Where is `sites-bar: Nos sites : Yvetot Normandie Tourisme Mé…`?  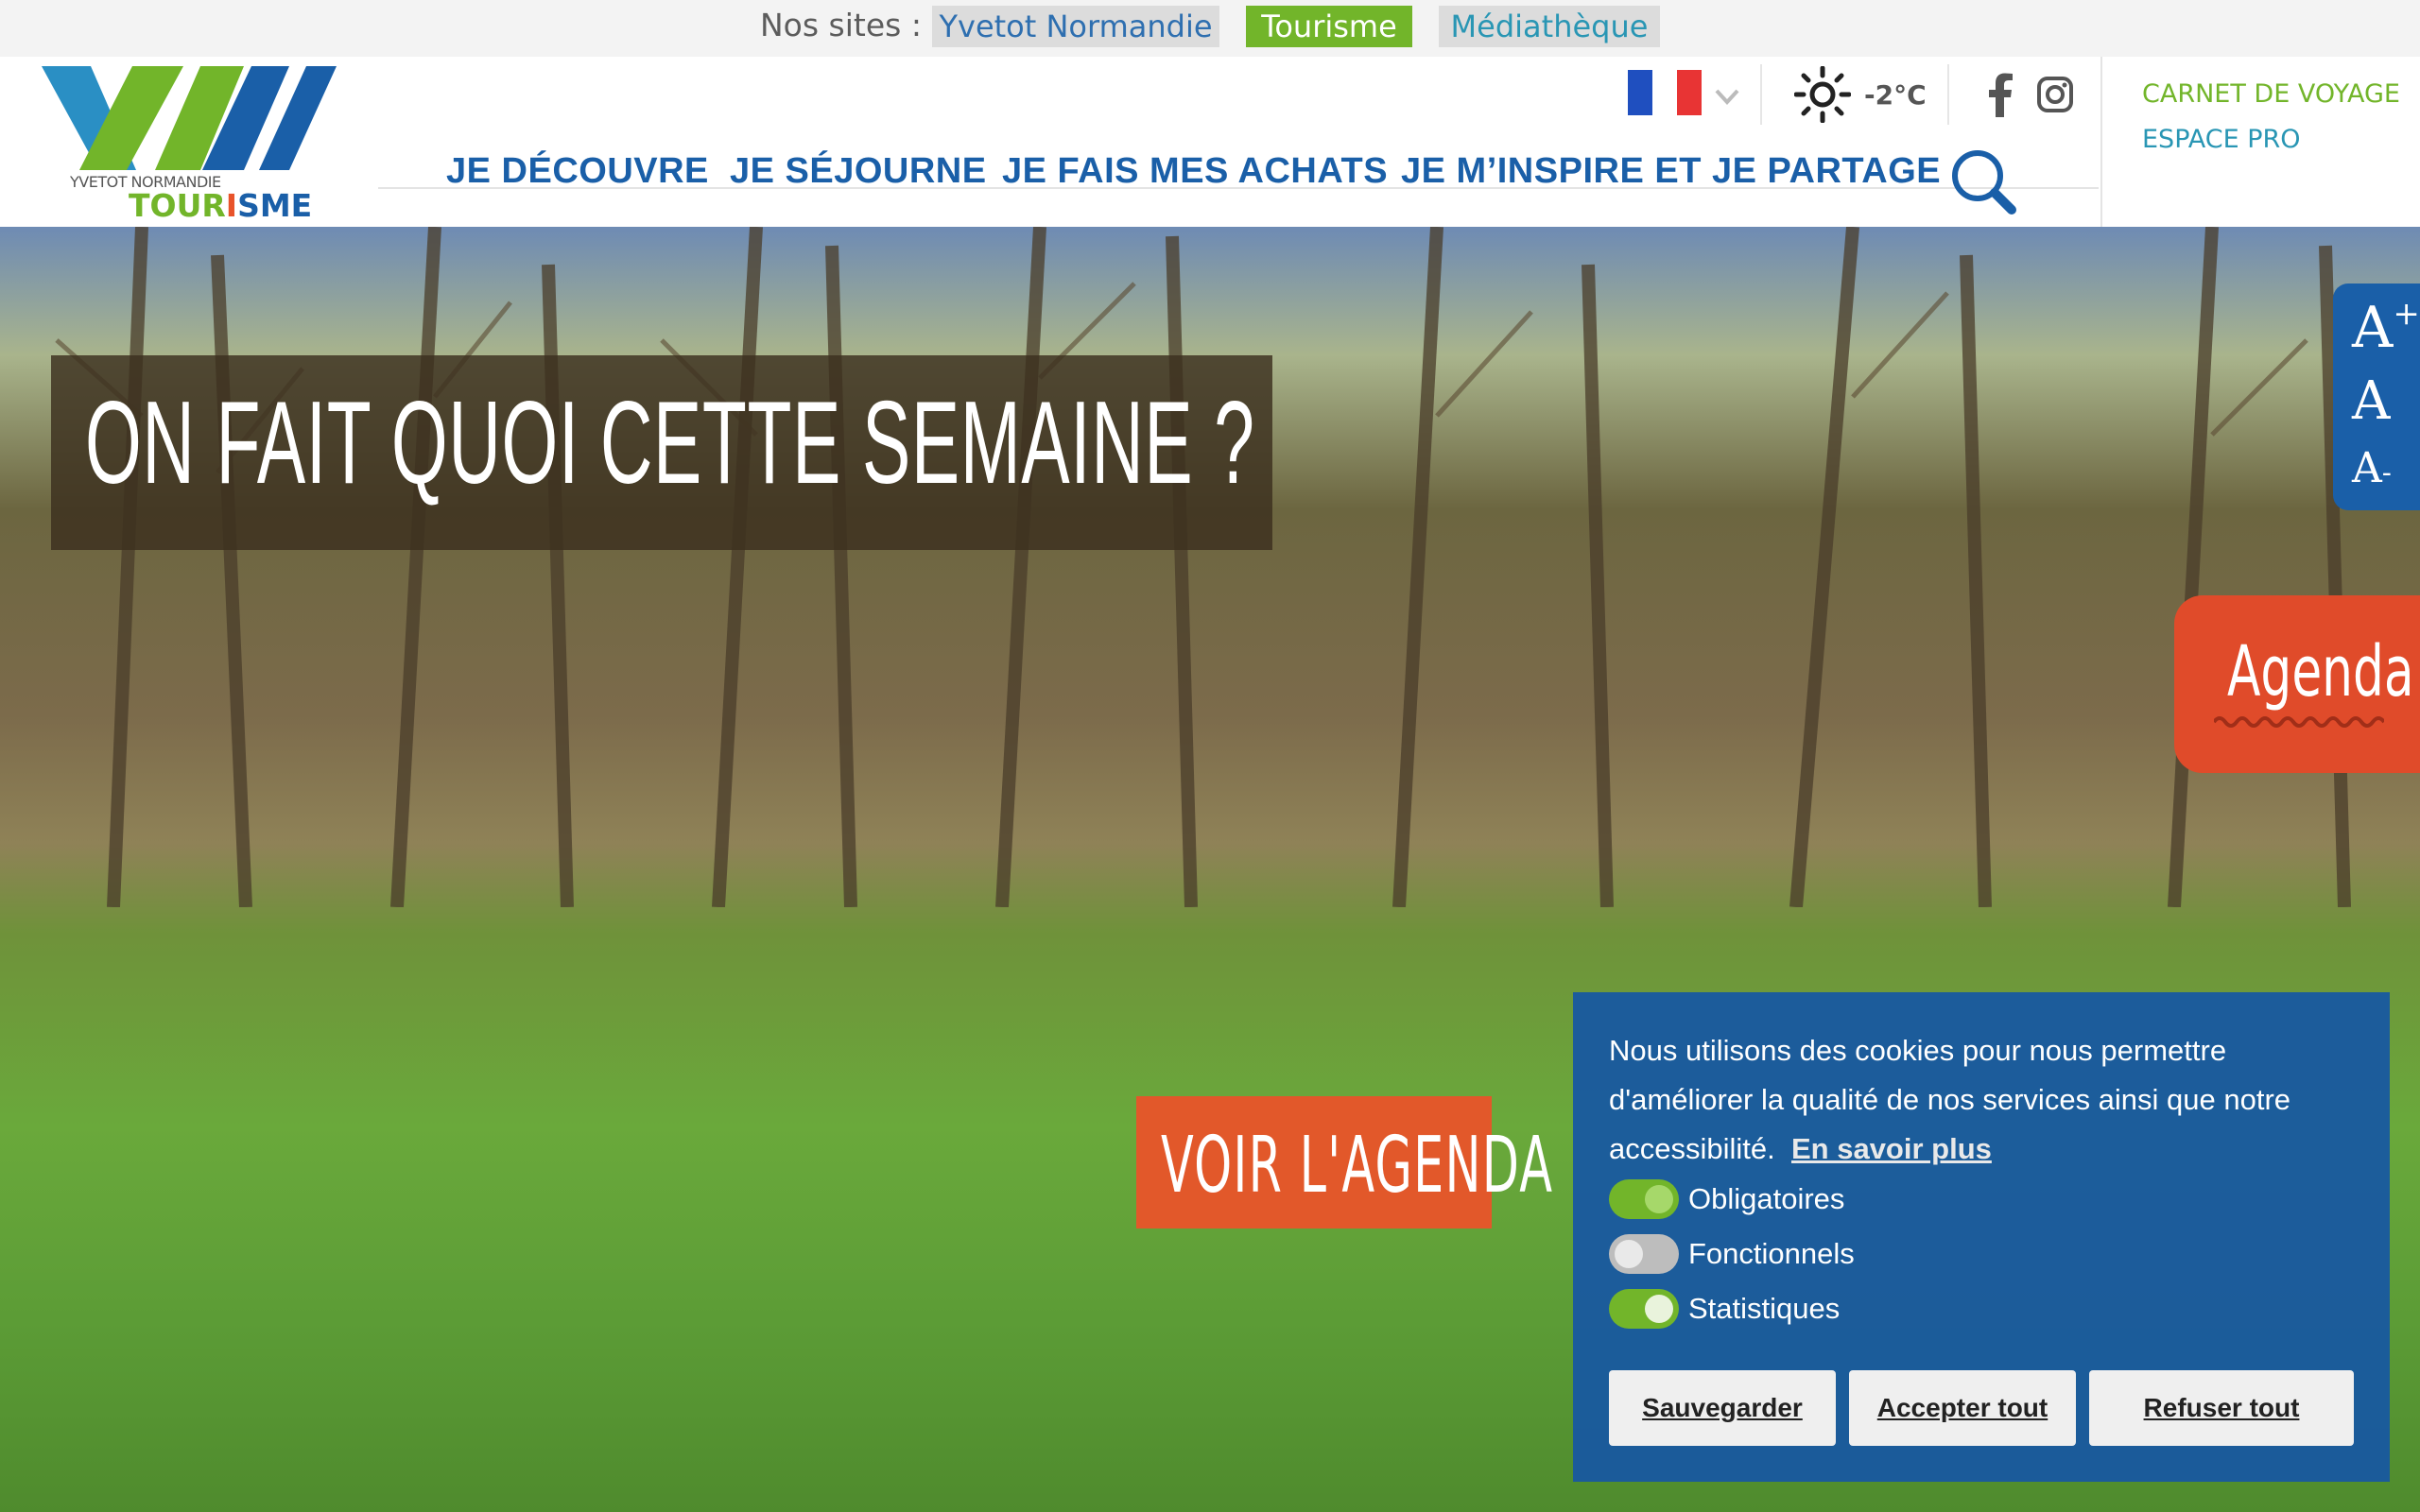 sites-bar: Nos sites : Yvetot Normandie Tourisme Mé… is located at coordinates (1210, 28).